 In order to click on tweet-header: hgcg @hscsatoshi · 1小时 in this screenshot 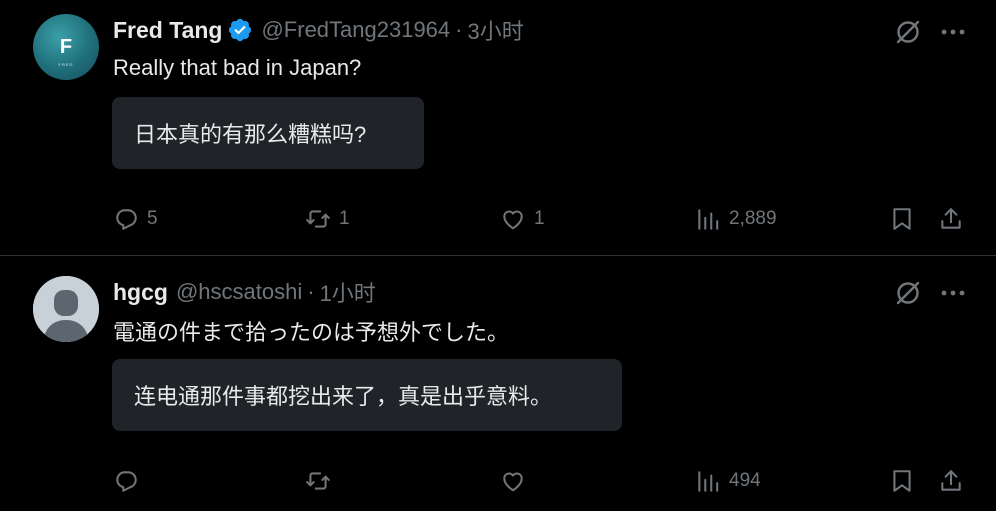, I will do `click(244, 292)`.